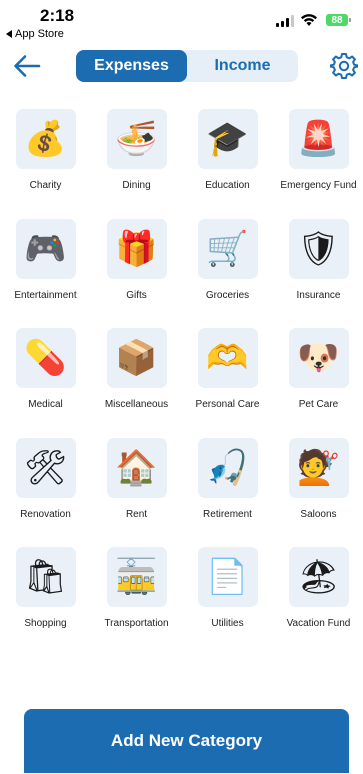  What do you see at coordinates (45, 185) in the screenshot?
I see `category-label: Charity` at bounding box center [45, 185].